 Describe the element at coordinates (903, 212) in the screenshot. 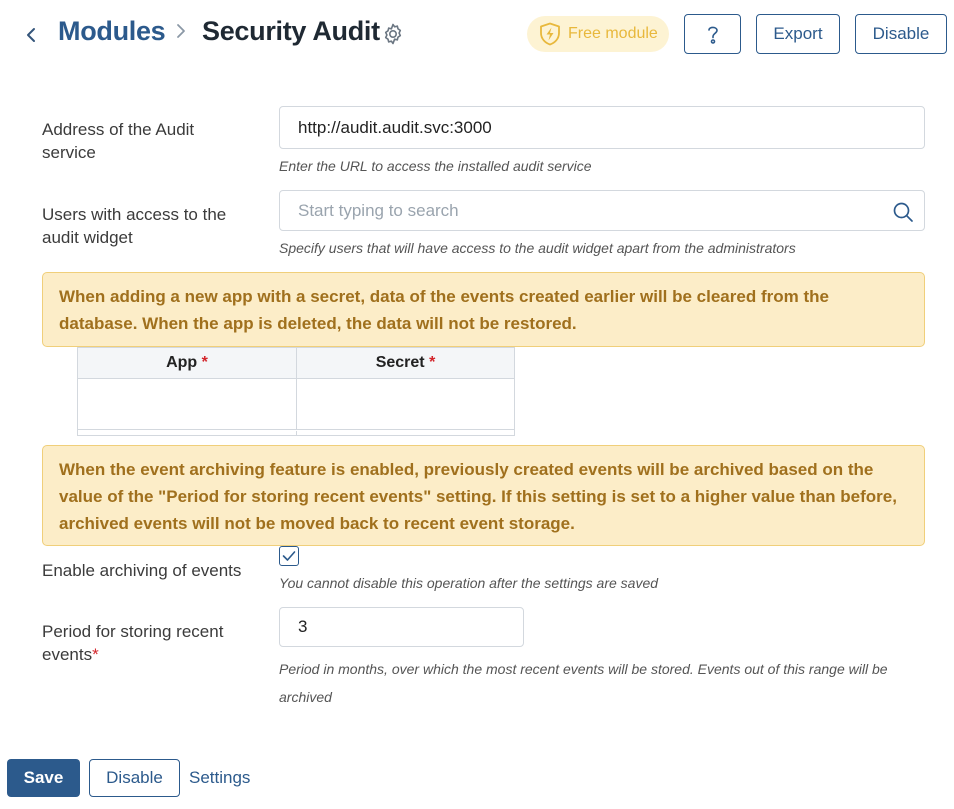

I see `search-icon` at that location.